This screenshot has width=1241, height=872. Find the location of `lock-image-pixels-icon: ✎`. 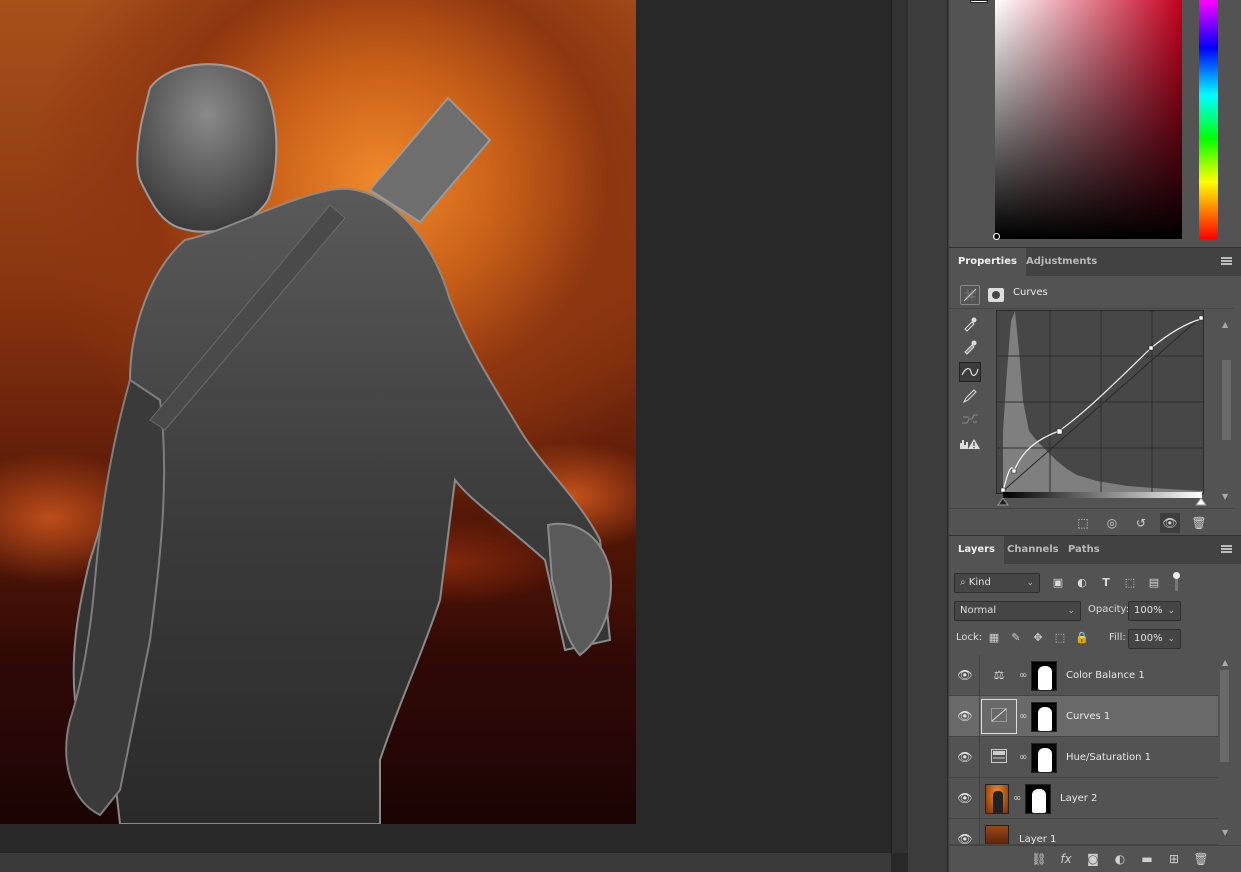

lock-image-pixels-icon: ✎ is located at coordinates (1016, 638).